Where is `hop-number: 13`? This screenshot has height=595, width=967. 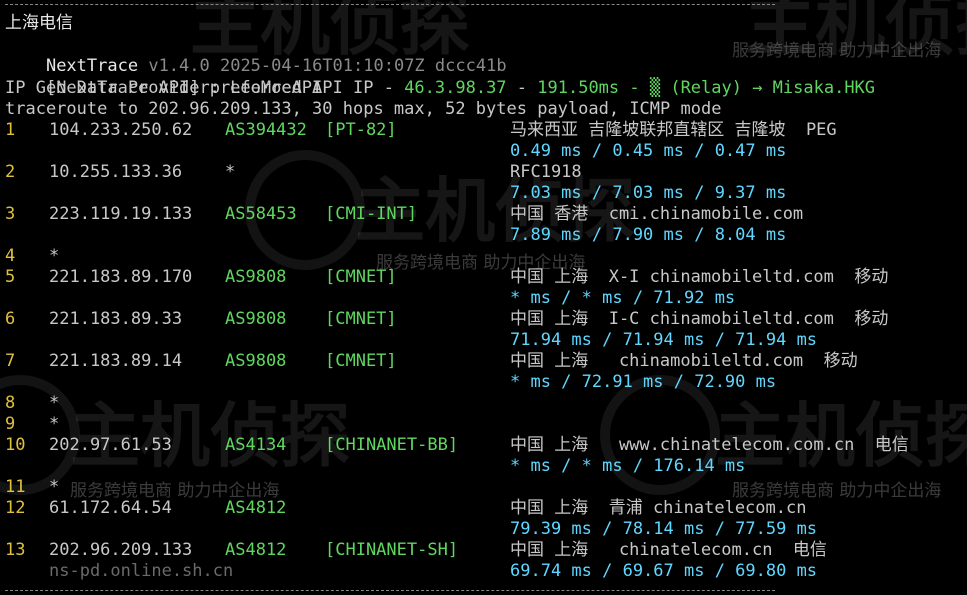 hop-number: 13 is located at coordinates (15, 550).